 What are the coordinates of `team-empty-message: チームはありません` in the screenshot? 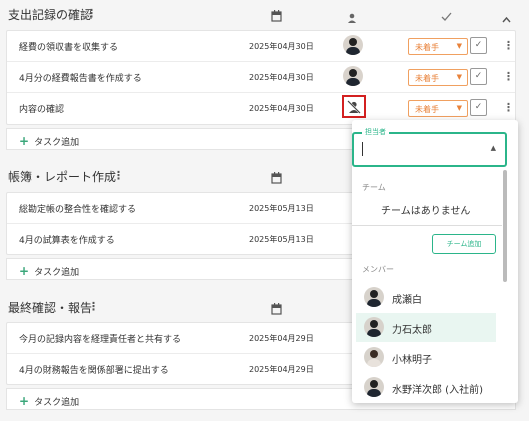 It's located at (426, 211).